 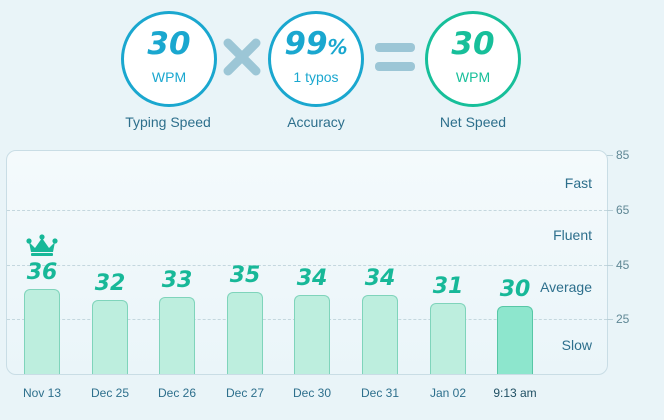 I want to click on equals-icon, so click(x=395, y=57).